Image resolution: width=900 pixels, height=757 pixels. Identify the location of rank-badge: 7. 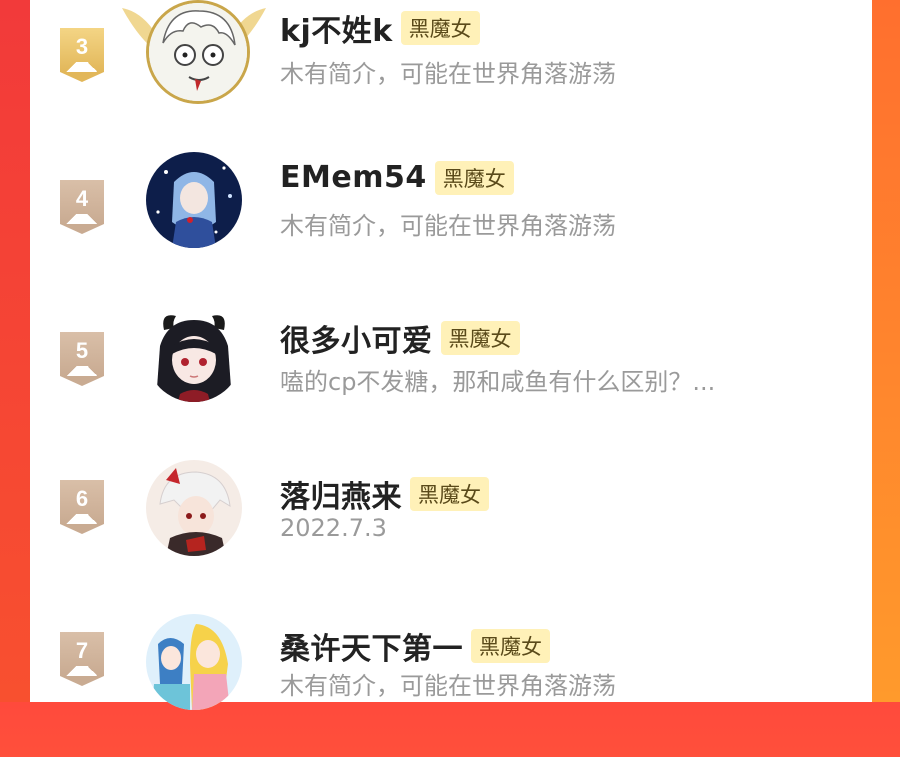
(82, 659).